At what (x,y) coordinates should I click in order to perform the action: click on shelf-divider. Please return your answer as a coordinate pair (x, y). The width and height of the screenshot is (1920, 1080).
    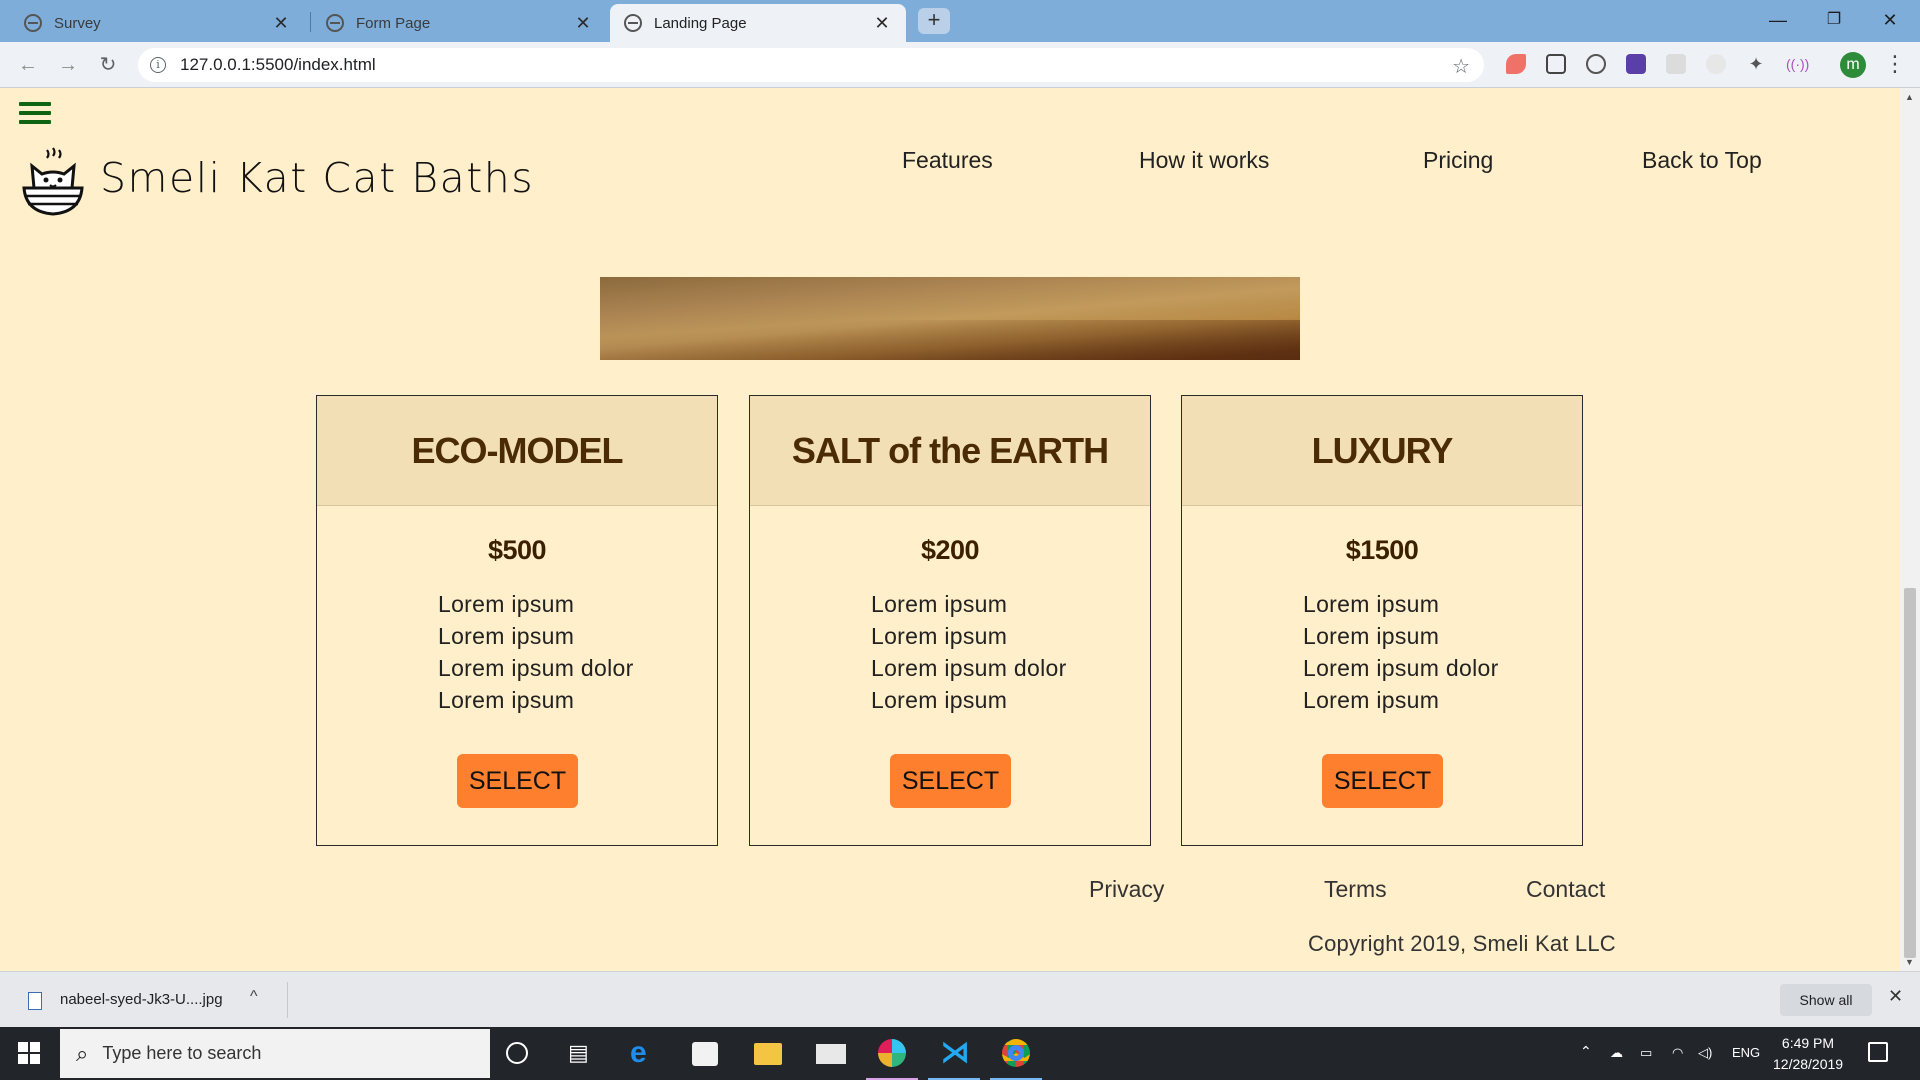
    Looking at the image, I should click on (287, 1000).